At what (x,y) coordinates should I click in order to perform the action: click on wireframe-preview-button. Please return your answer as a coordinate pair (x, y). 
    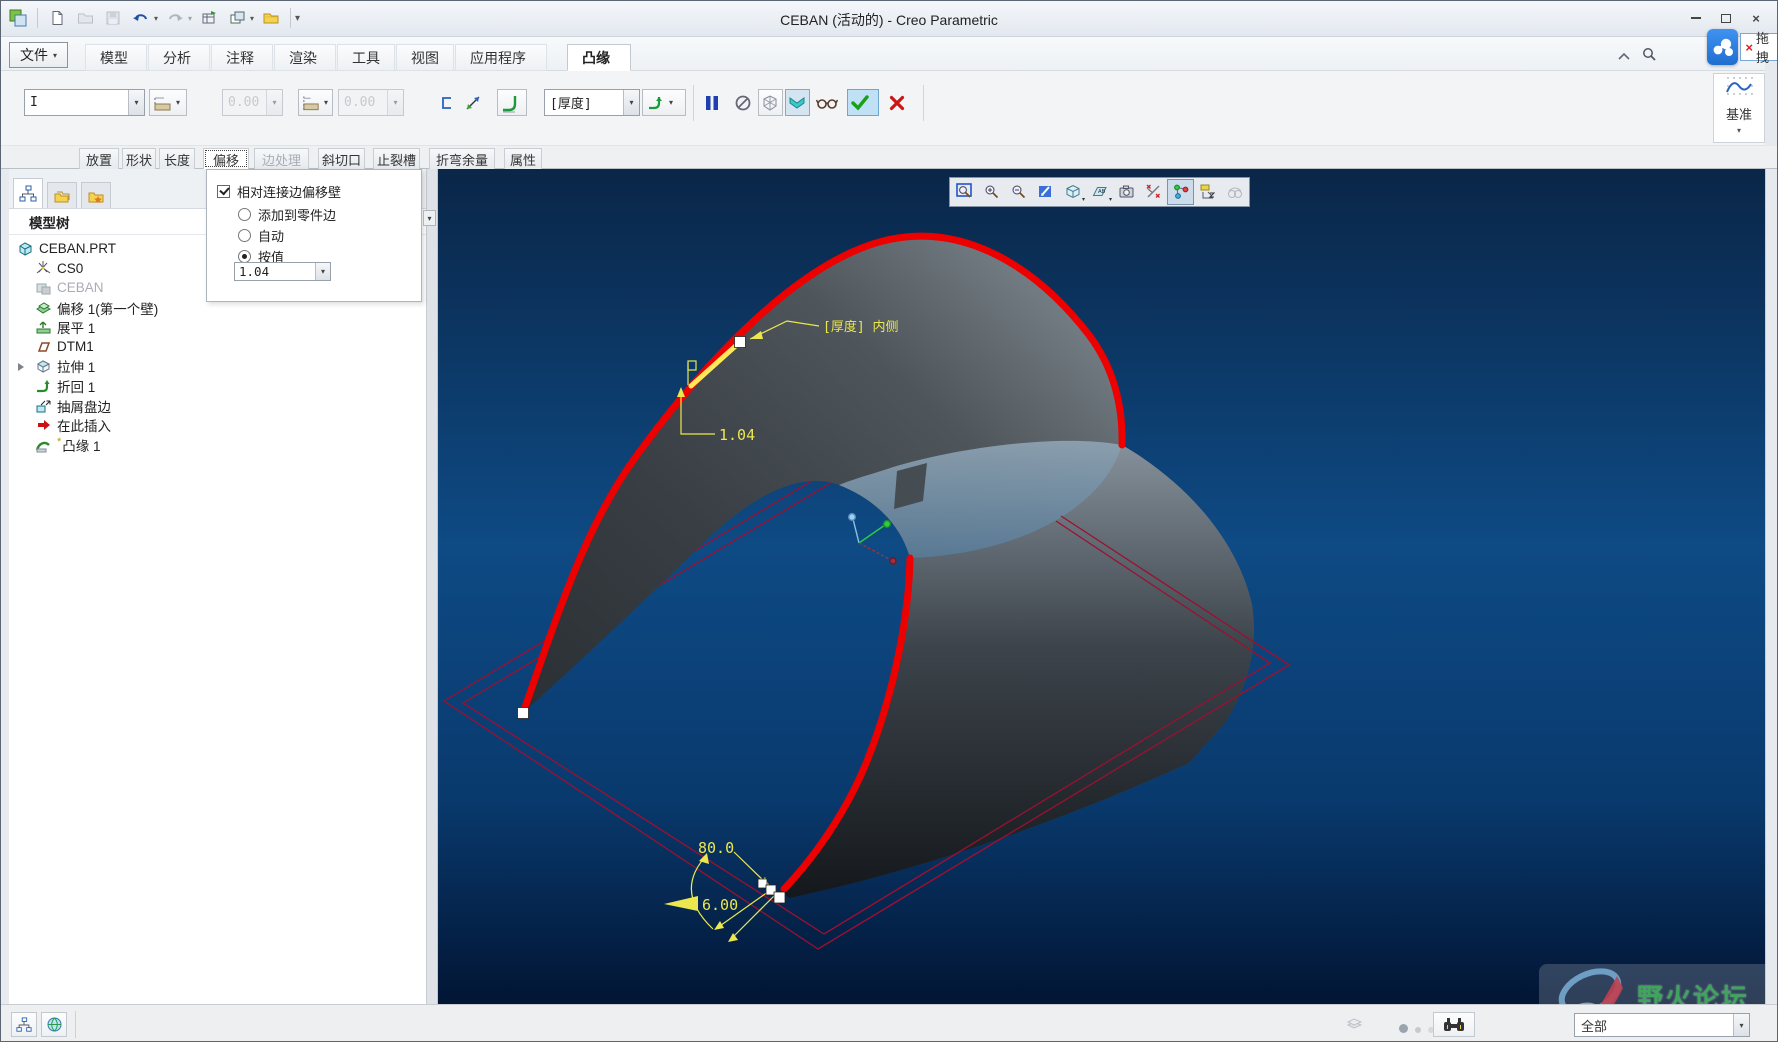
    Looking at the image, I should click on (770, 102).